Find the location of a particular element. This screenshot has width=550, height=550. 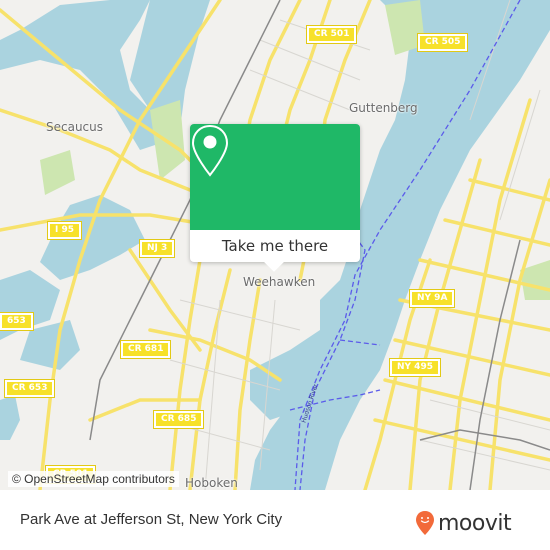

place-label-hoboken: Hoboken is located at coordinates (211, 483).